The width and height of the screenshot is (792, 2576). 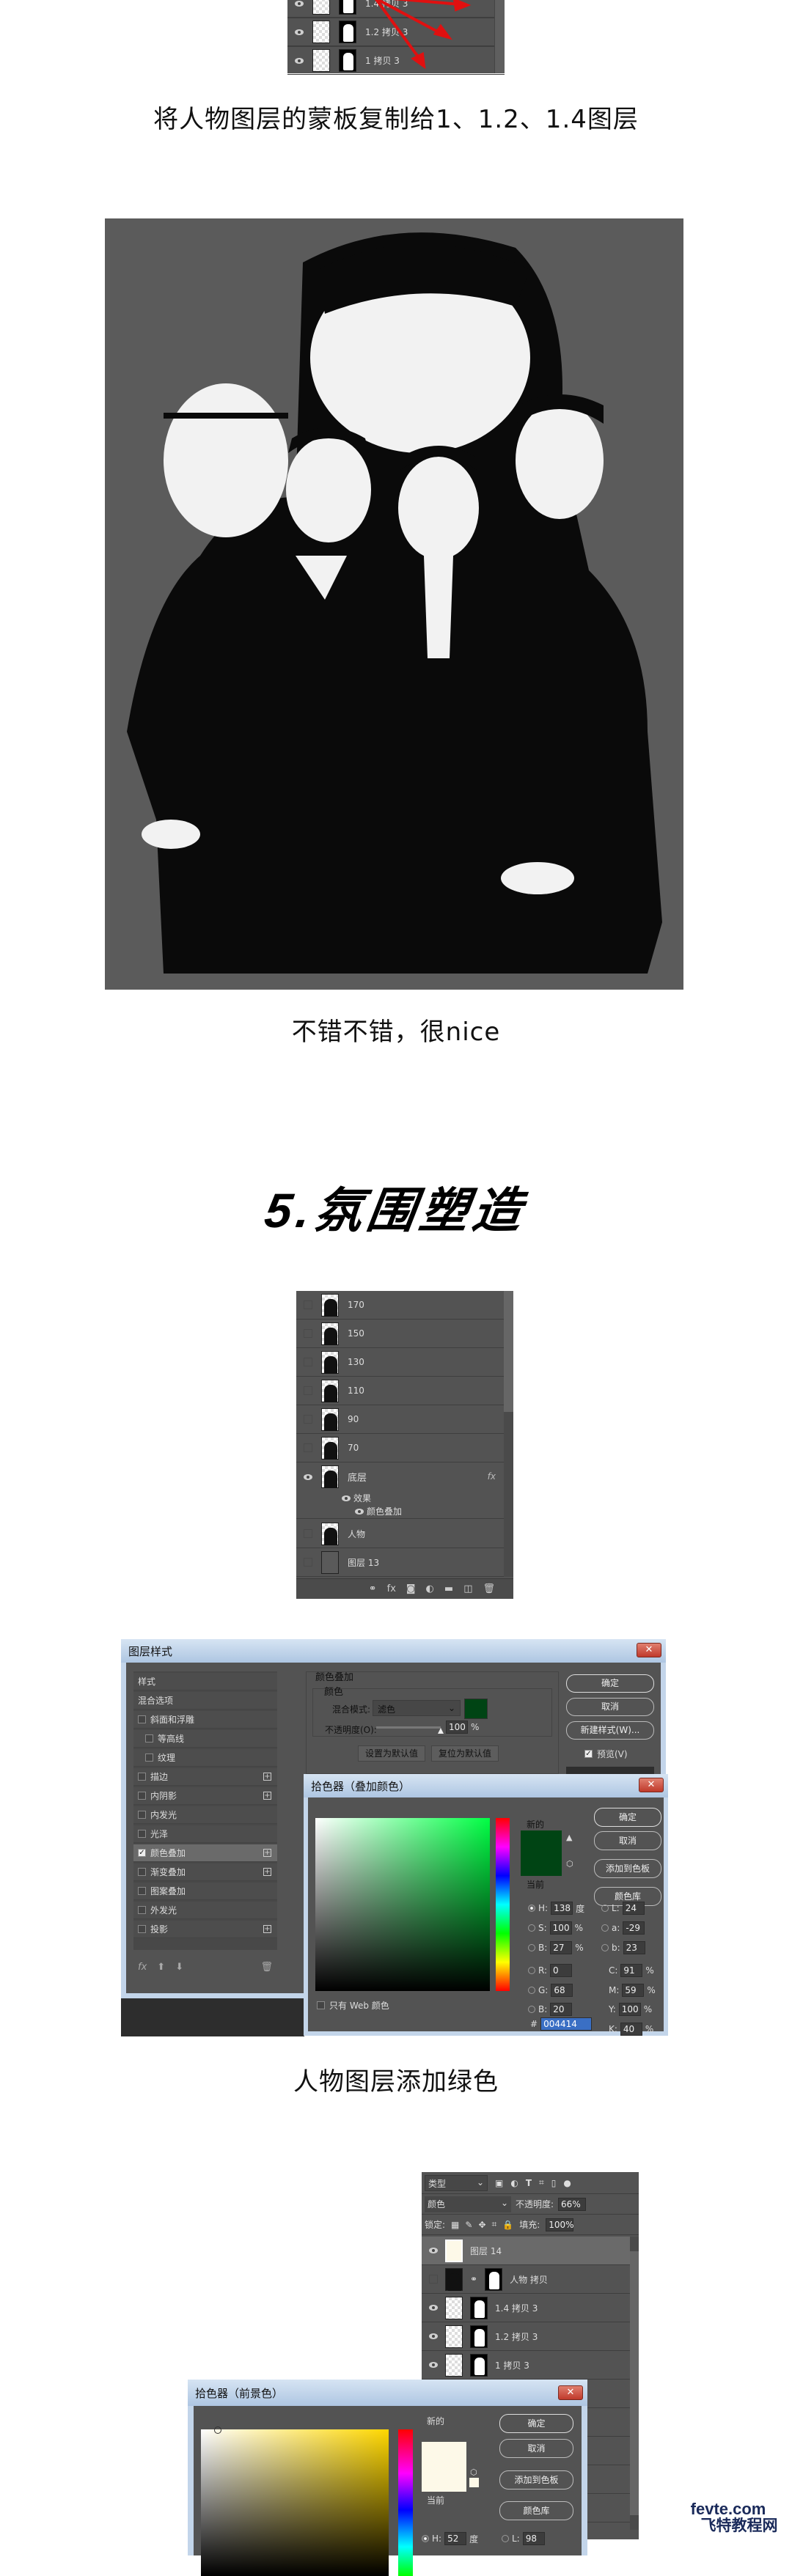 What do you see at coordinates (474, 2482) in the screenshot?
I see `web-safe-swatch` at bounding box center [474, 2482].